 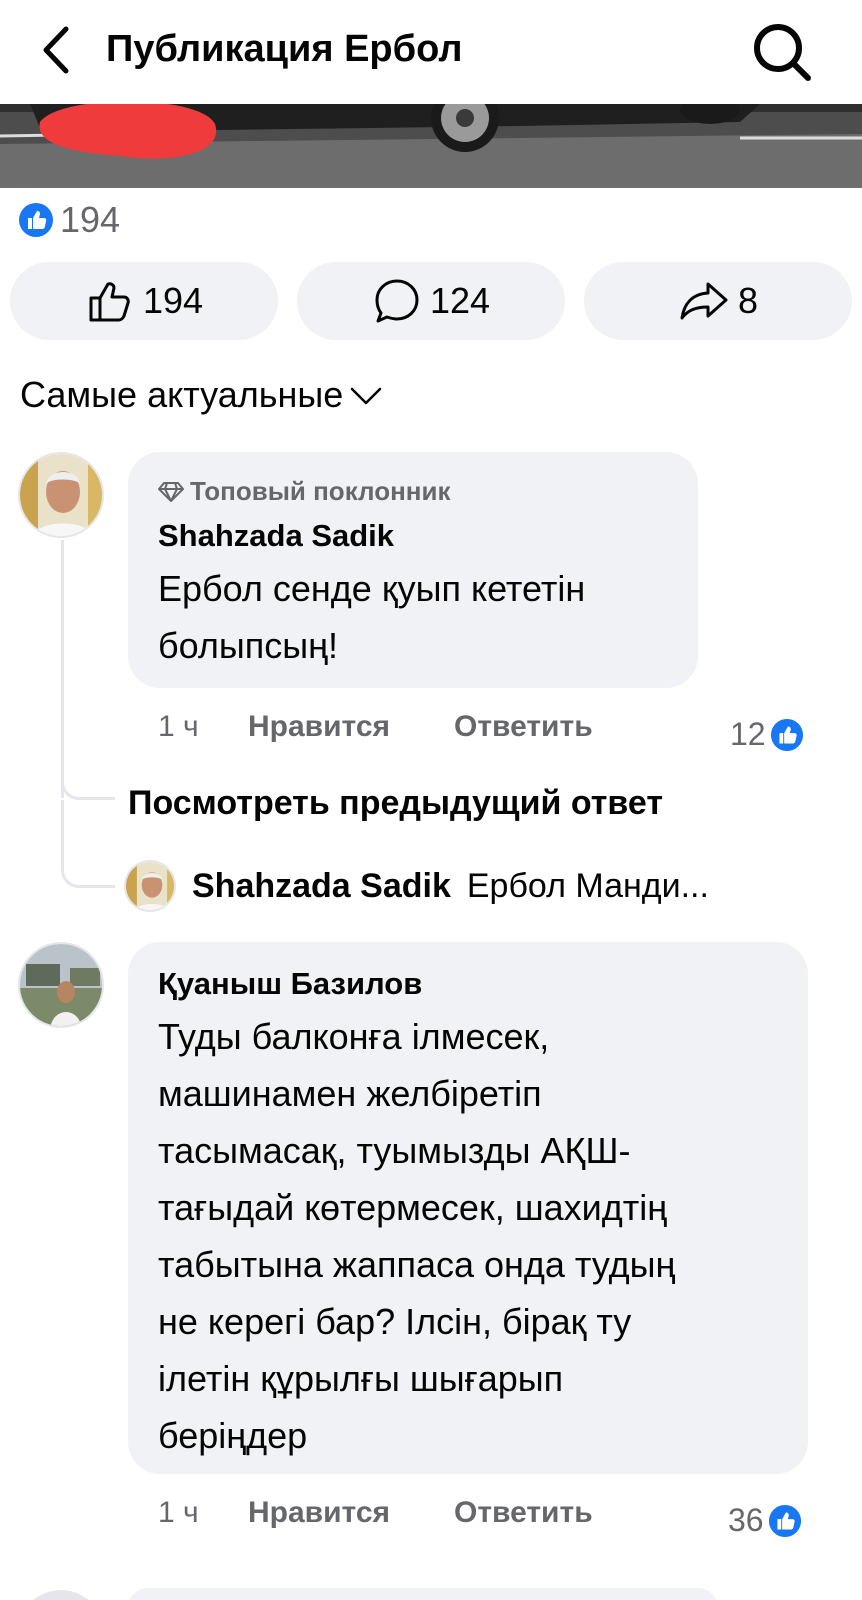 What do you see at coordinates (109, 302) in the screenshot?
I see `thumbs-up-icon` at bounding box center [109, 302].